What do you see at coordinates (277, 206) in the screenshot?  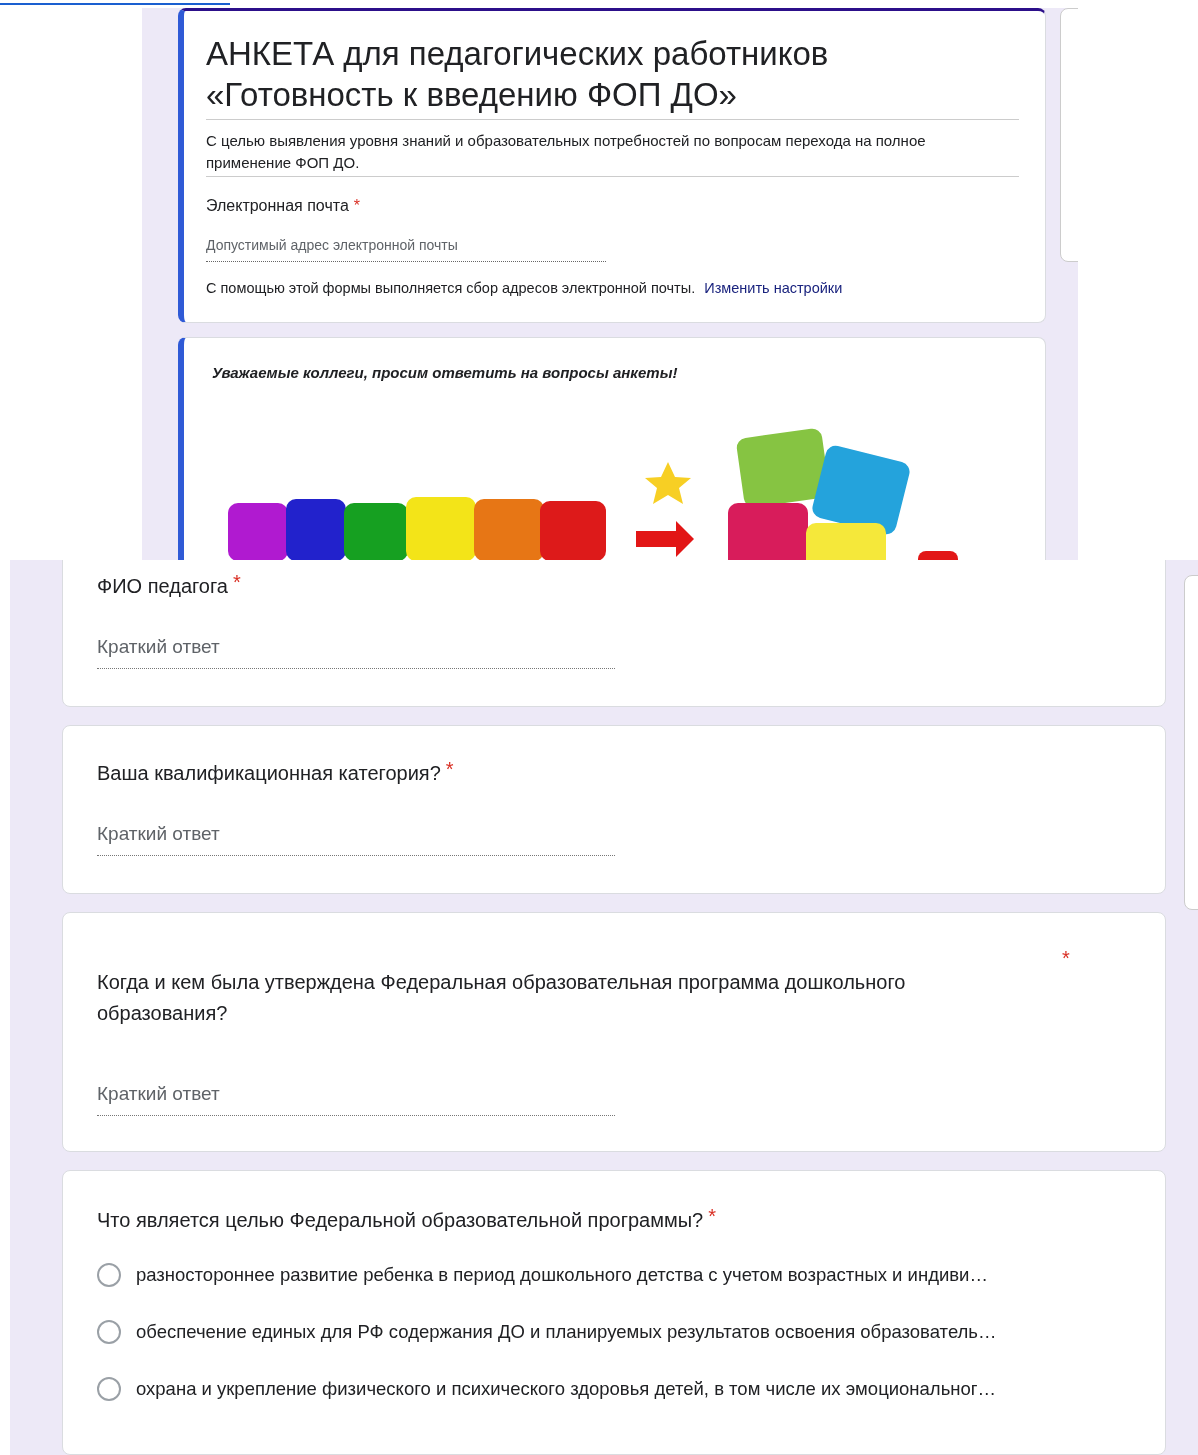 I see `email-label: Электронная почта` at bounding box center [277, 206].